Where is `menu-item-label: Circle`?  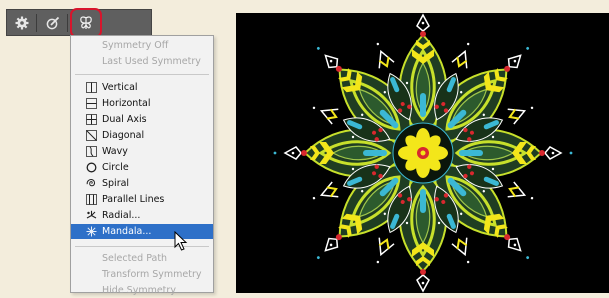 menu-item-label: Circle is located at coordinates (115, 167).